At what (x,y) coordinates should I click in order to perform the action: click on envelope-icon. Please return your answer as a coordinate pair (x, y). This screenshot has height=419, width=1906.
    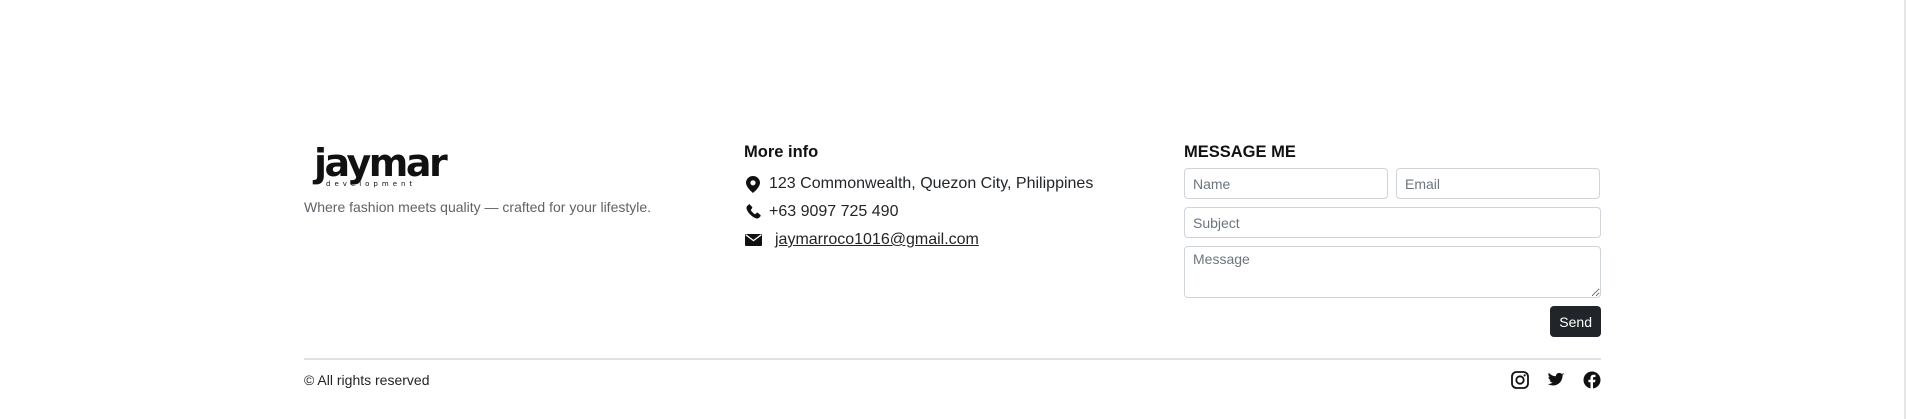
    Looking at the image, I should click on (753, 240).